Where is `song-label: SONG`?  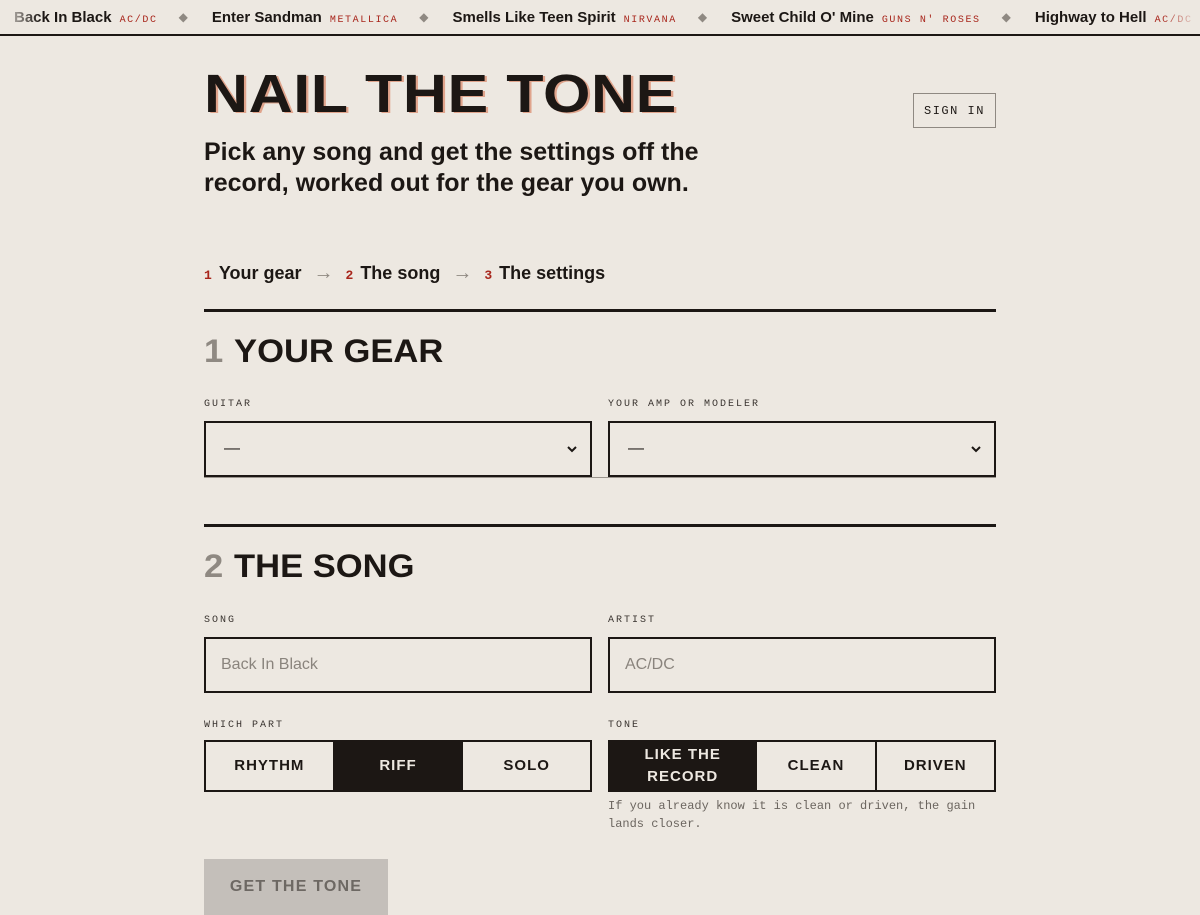 song-label: SONG is located at coordinates (220, 620).